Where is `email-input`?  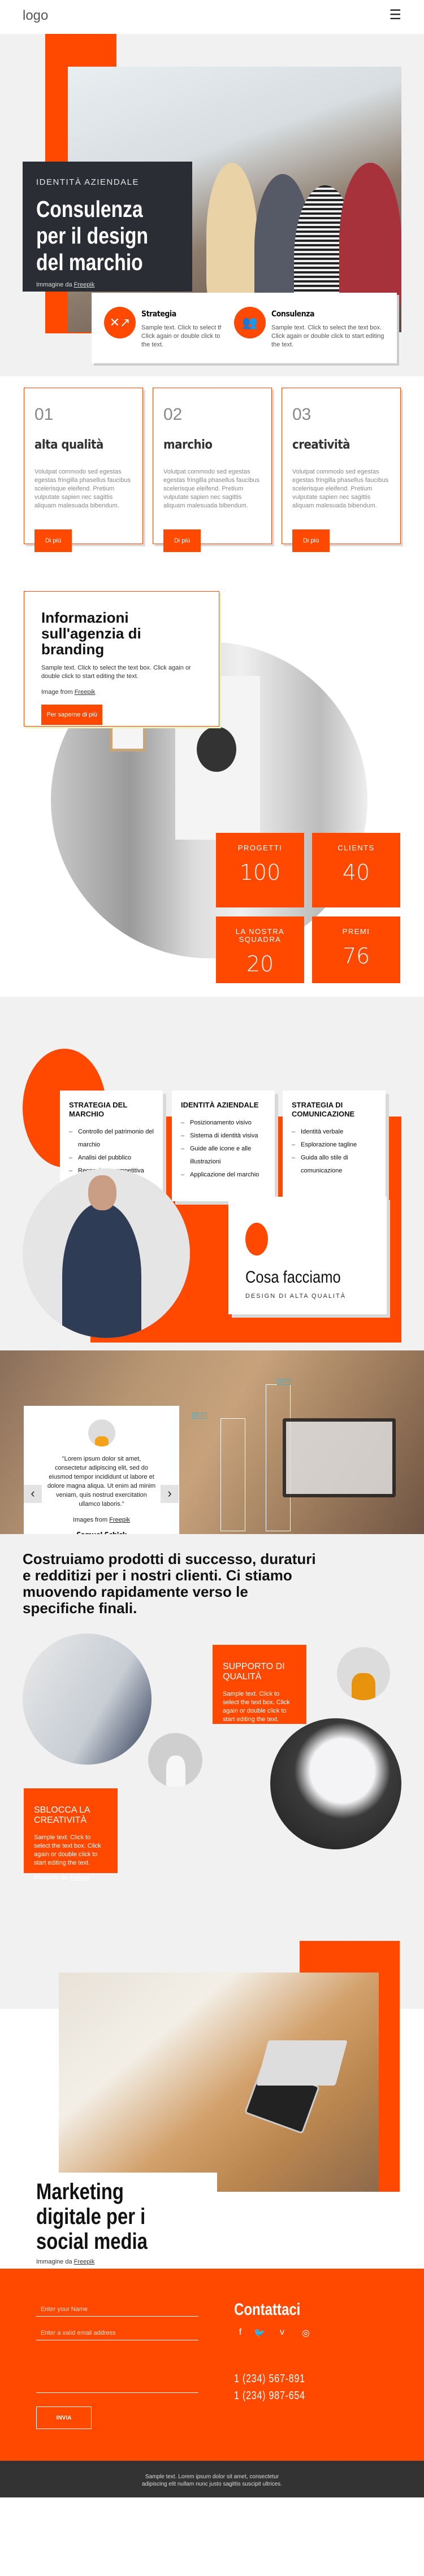 email-input is located at coordinates (117, 2333).